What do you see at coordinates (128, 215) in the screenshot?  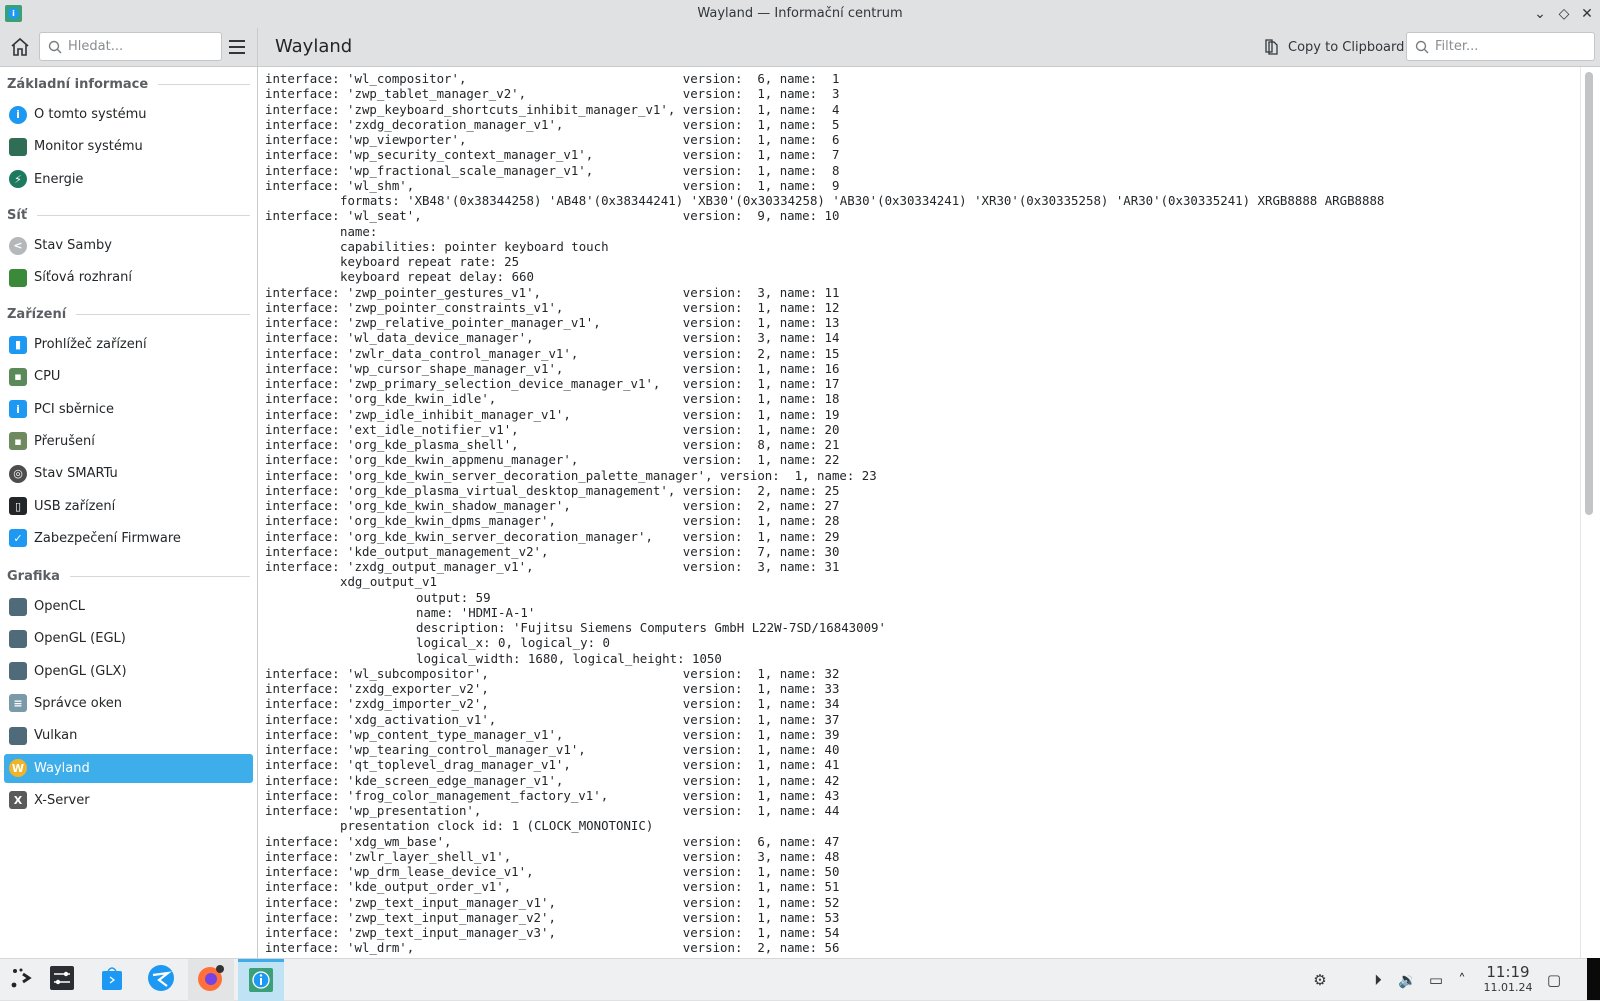 I see `section-header: Síť` at bounding box center [128, 215].